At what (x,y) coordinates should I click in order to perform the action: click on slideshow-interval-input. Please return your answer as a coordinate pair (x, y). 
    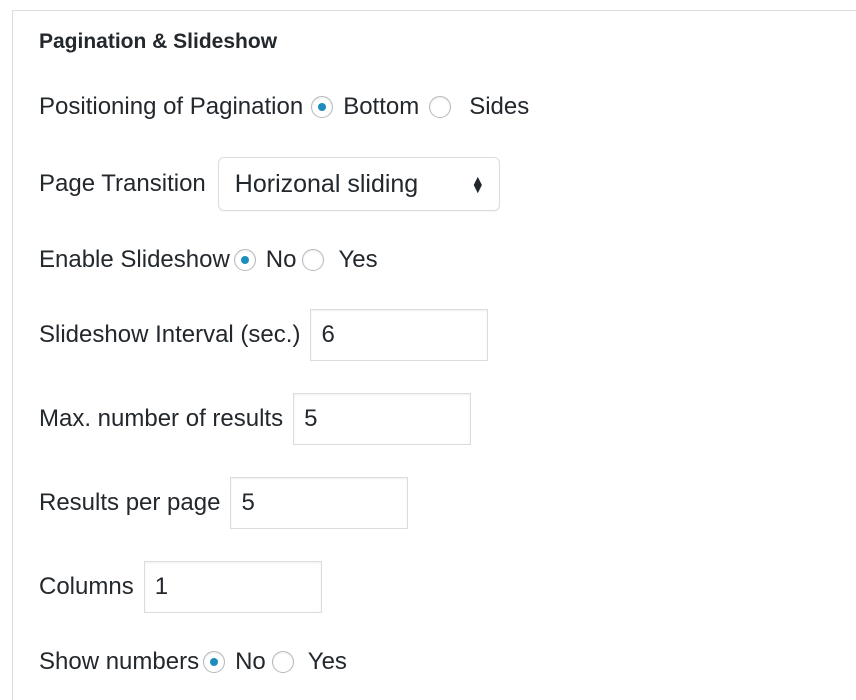
    Looking at the image, I should click on (399, 335).